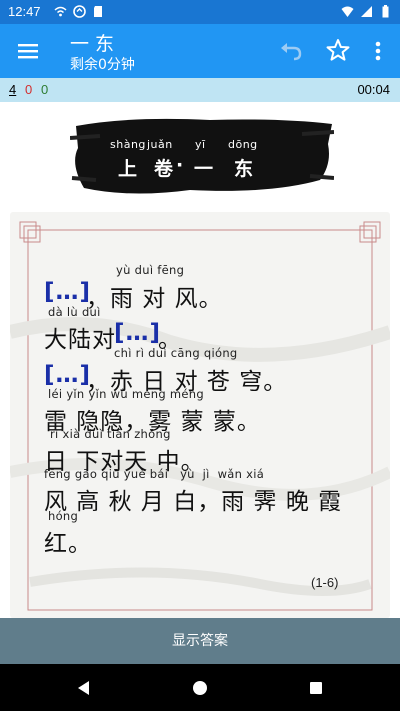 The height and width of the screenshot is (711, 400). What do you see at coordinates (45, 89) in the screenshot?
I see `score-right: 0` at bounding box center [45, 89].